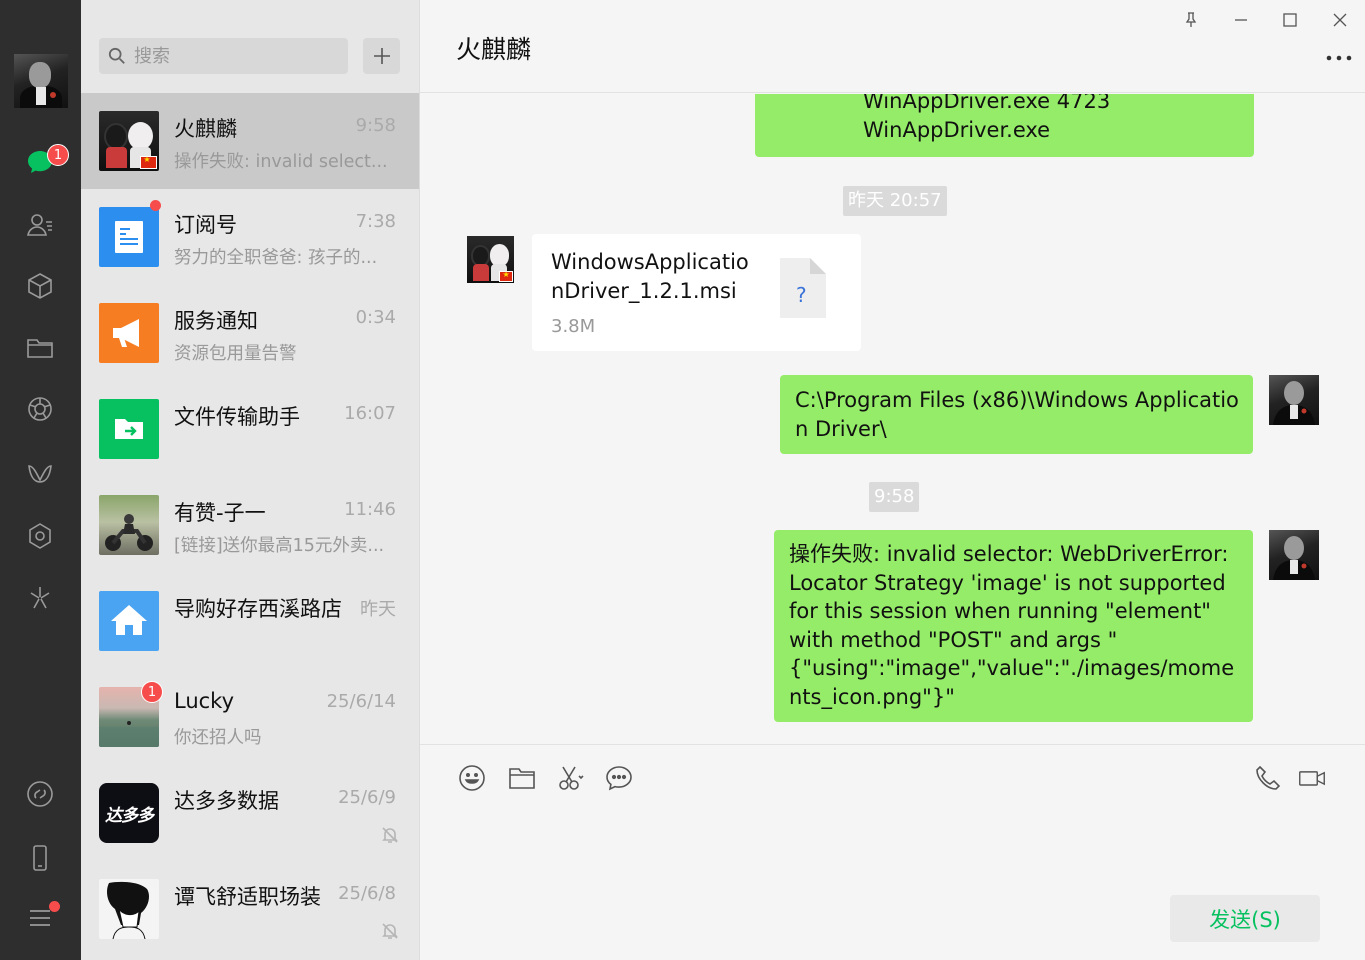  I want to click on plus-icon, so click(381, 56).